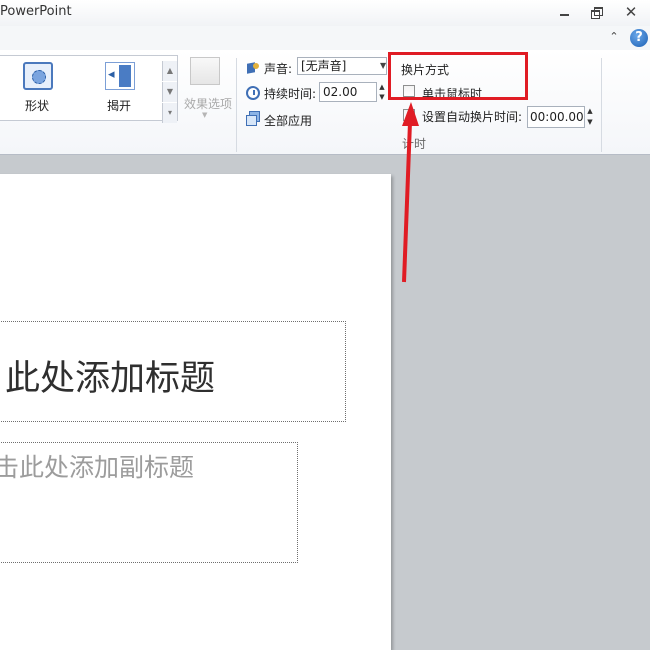  I want to click on arrow-head, so click(410, 114).